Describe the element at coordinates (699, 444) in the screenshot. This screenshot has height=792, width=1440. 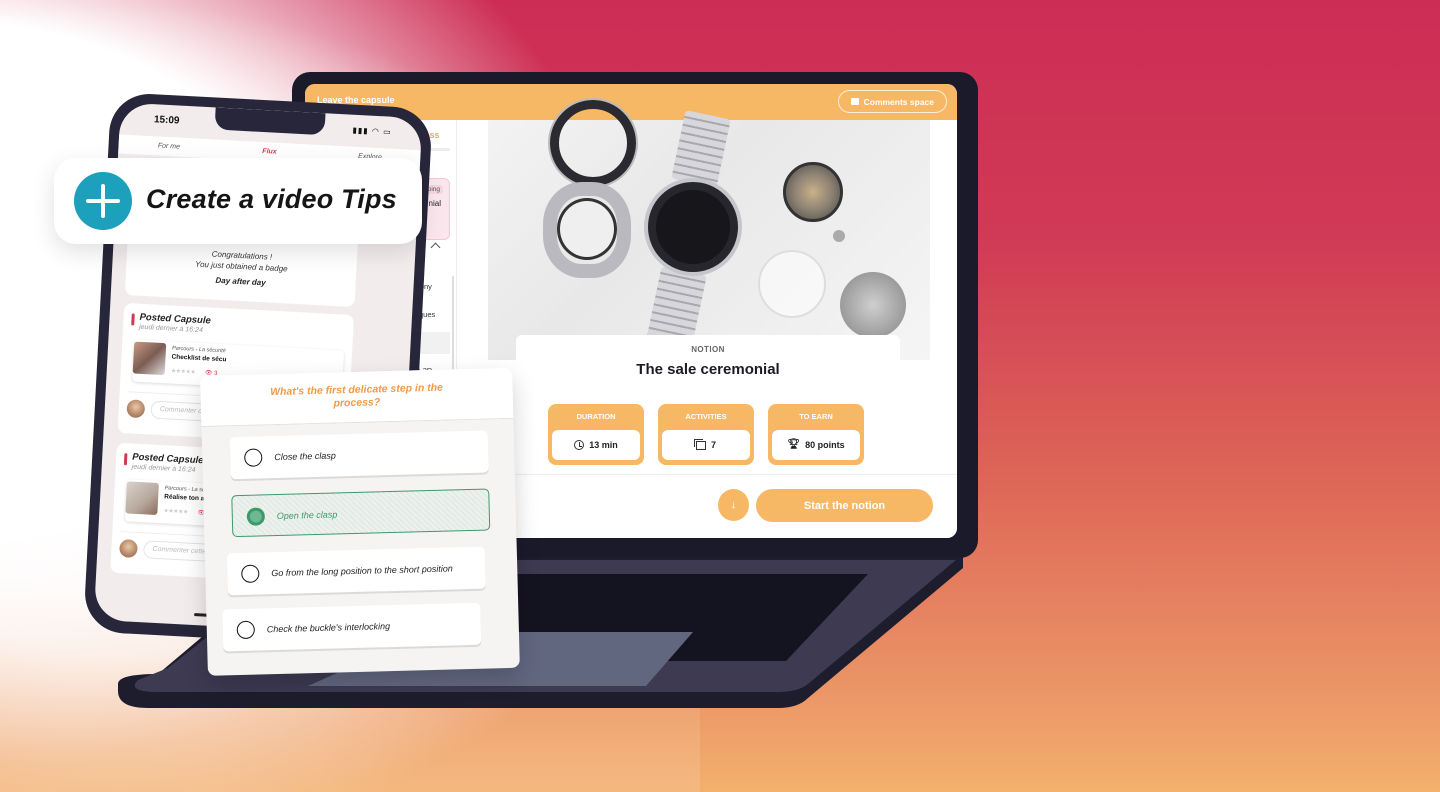
I see `pages-icon` at that location.